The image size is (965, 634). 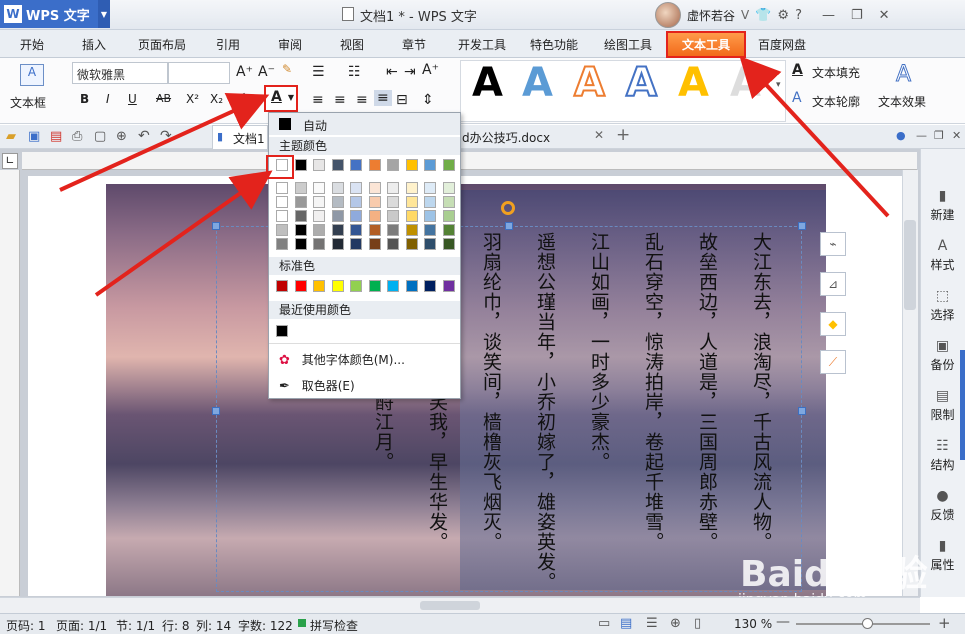 I want to click on open-folder-icon: ▰, so click(x=11, y=136).